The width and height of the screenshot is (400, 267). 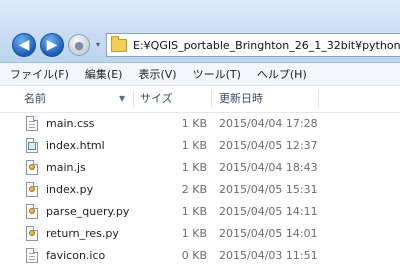 I want to click on file-name: index.html, so click(x=75, y=145).